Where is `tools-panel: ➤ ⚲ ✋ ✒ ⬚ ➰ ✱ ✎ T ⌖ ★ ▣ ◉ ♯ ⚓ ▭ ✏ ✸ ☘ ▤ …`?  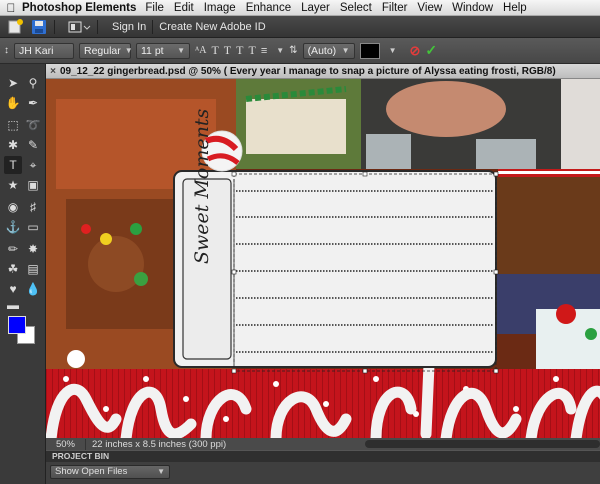
tools-panel: ➤ ⚲ ✋ ✒ ⬚ ➰ ✱ ✎ T ⌖ ★ ▣ ◉ ♯ ⚓ ▭ ✏ ✸ ☘ ▤ … is located at coordinates (23, 274).